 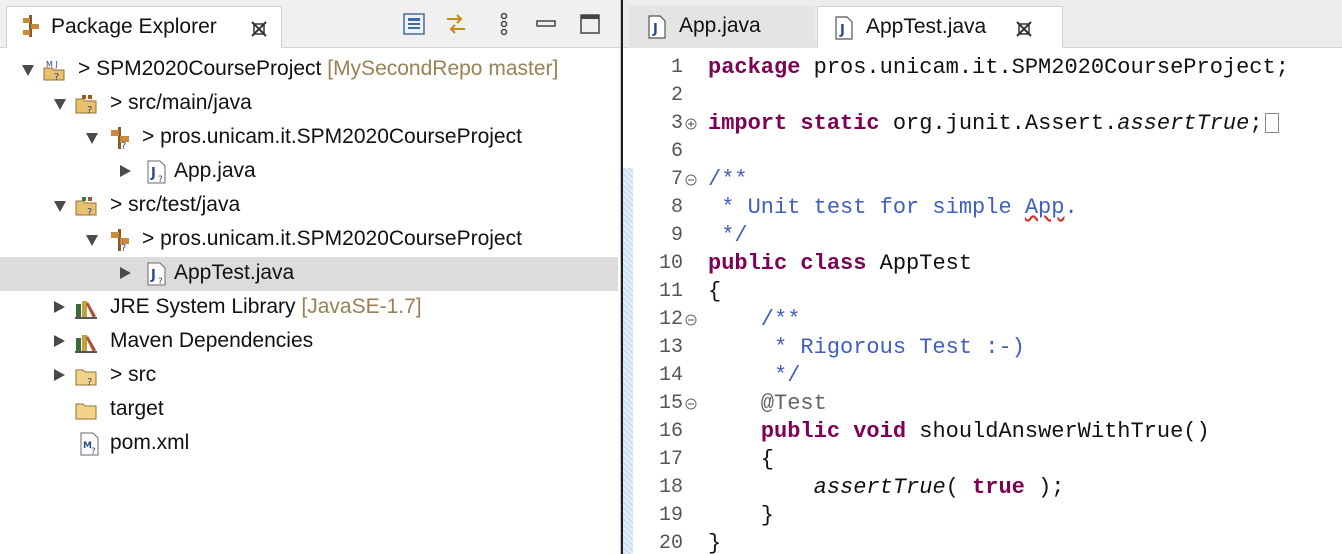 What do you see at coordinates (670, 319) in the screenshot?
I see `line-number: 12` at bounding box center [670, 319].